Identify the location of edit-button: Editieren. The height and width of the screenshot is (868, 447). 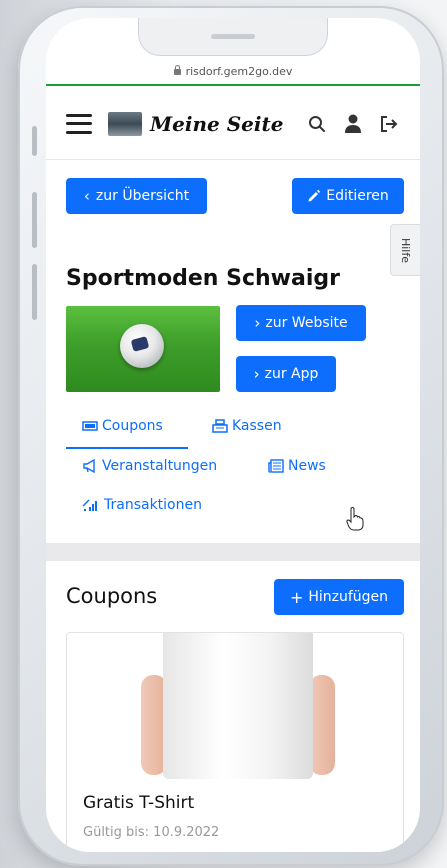
(348, 196).